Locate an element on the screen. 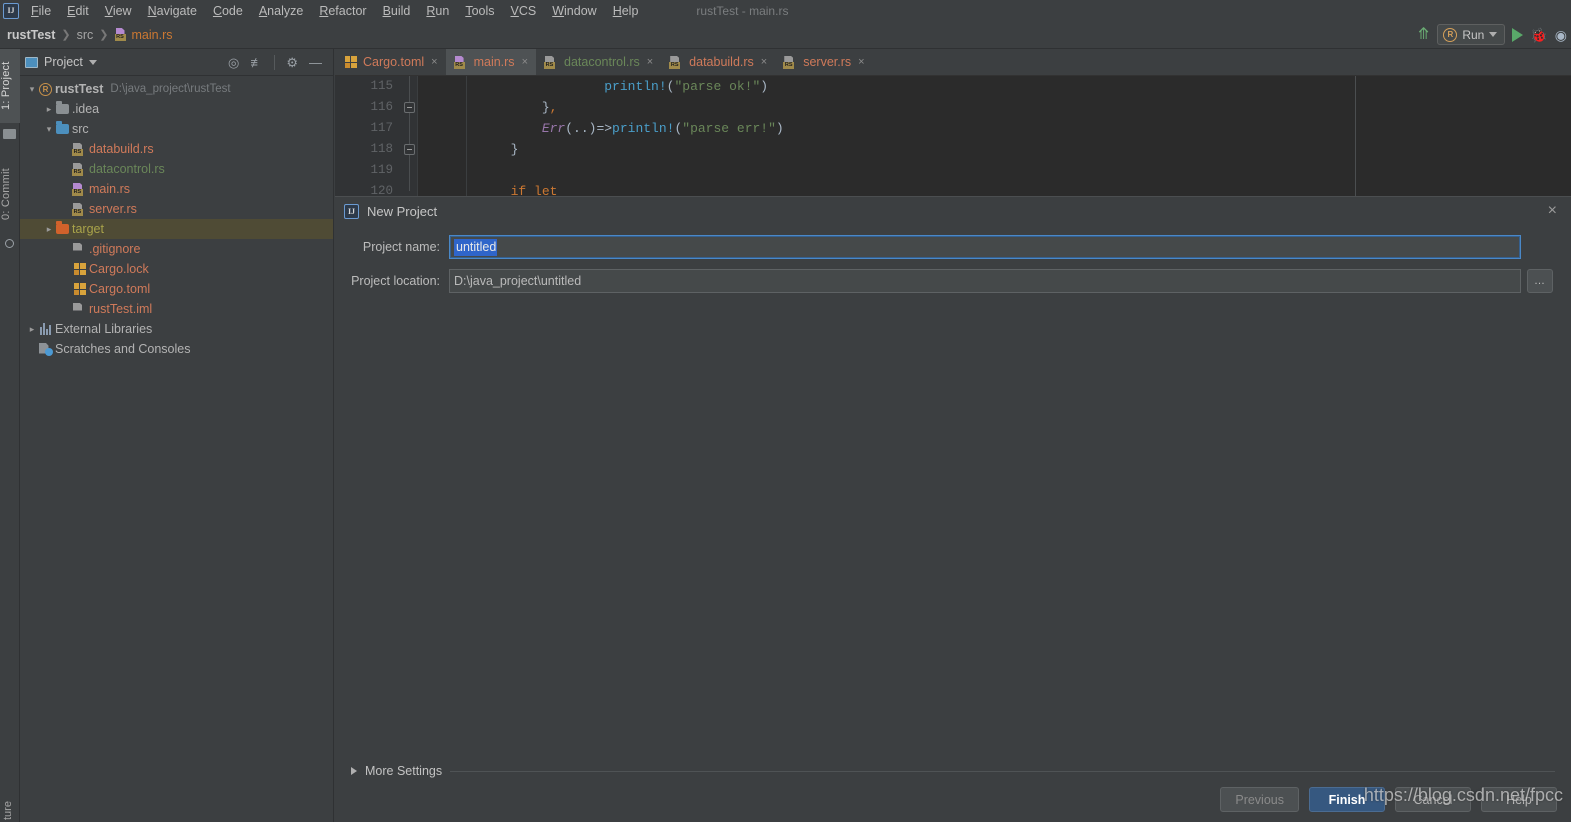  cargo-lock-icon is located at coordinates (79, 269).